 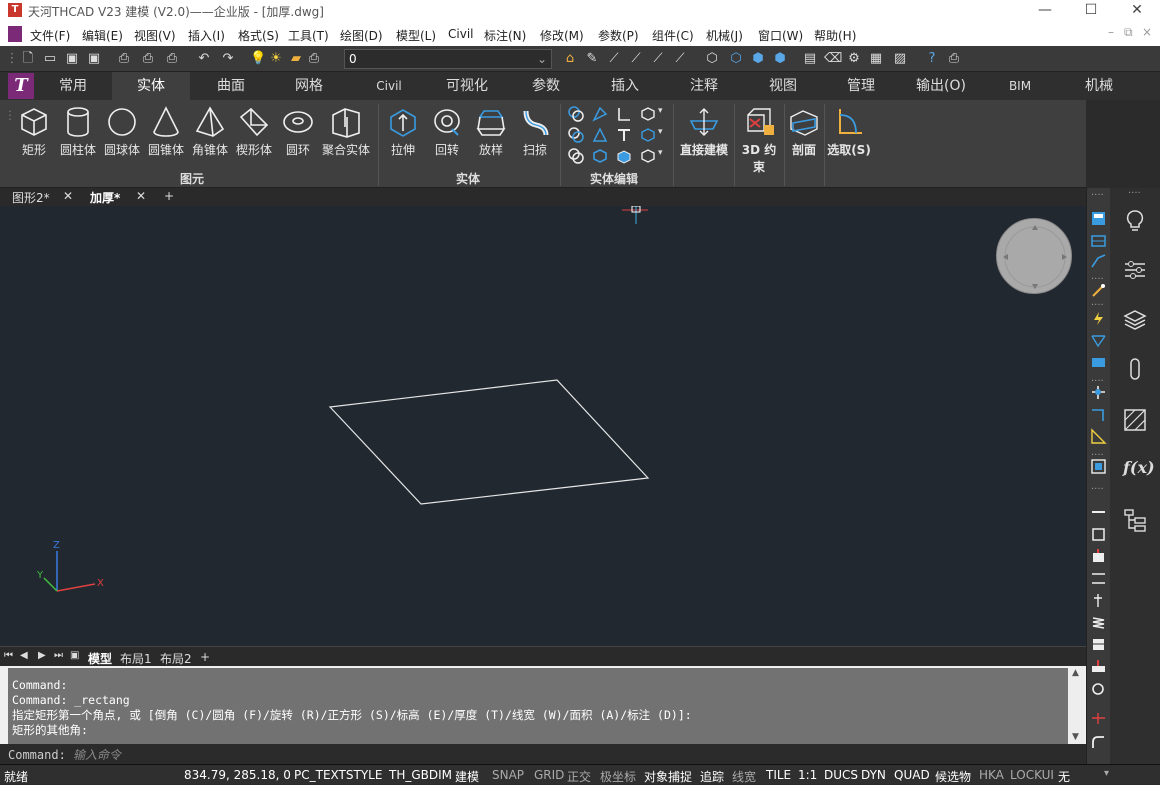 I want to click on close-button: ✕, so click(x=1137, y=11).